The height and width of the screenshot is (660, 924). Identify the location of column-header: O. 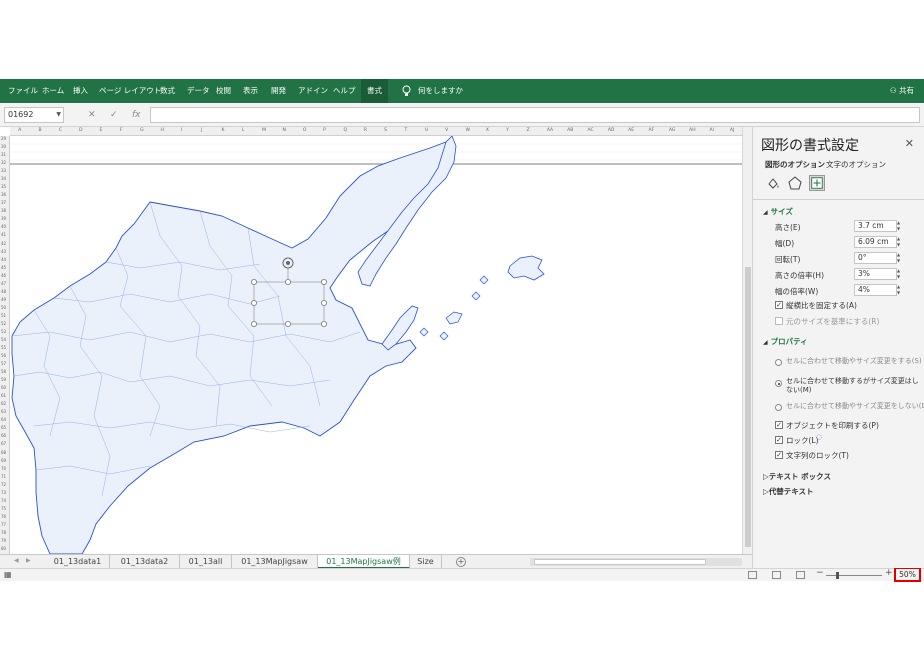
(305, 130).